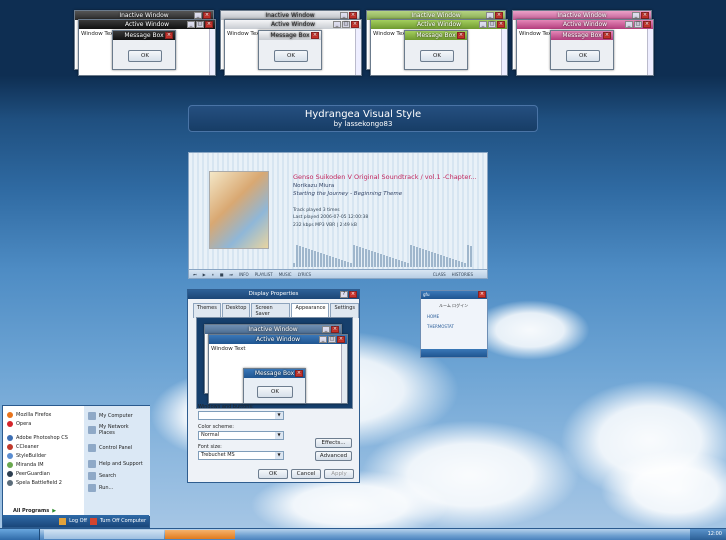 The height and width of the screenshot is (540, 726). I want to click on turnoff-button: Turn Off Computer, so click(123, 521).